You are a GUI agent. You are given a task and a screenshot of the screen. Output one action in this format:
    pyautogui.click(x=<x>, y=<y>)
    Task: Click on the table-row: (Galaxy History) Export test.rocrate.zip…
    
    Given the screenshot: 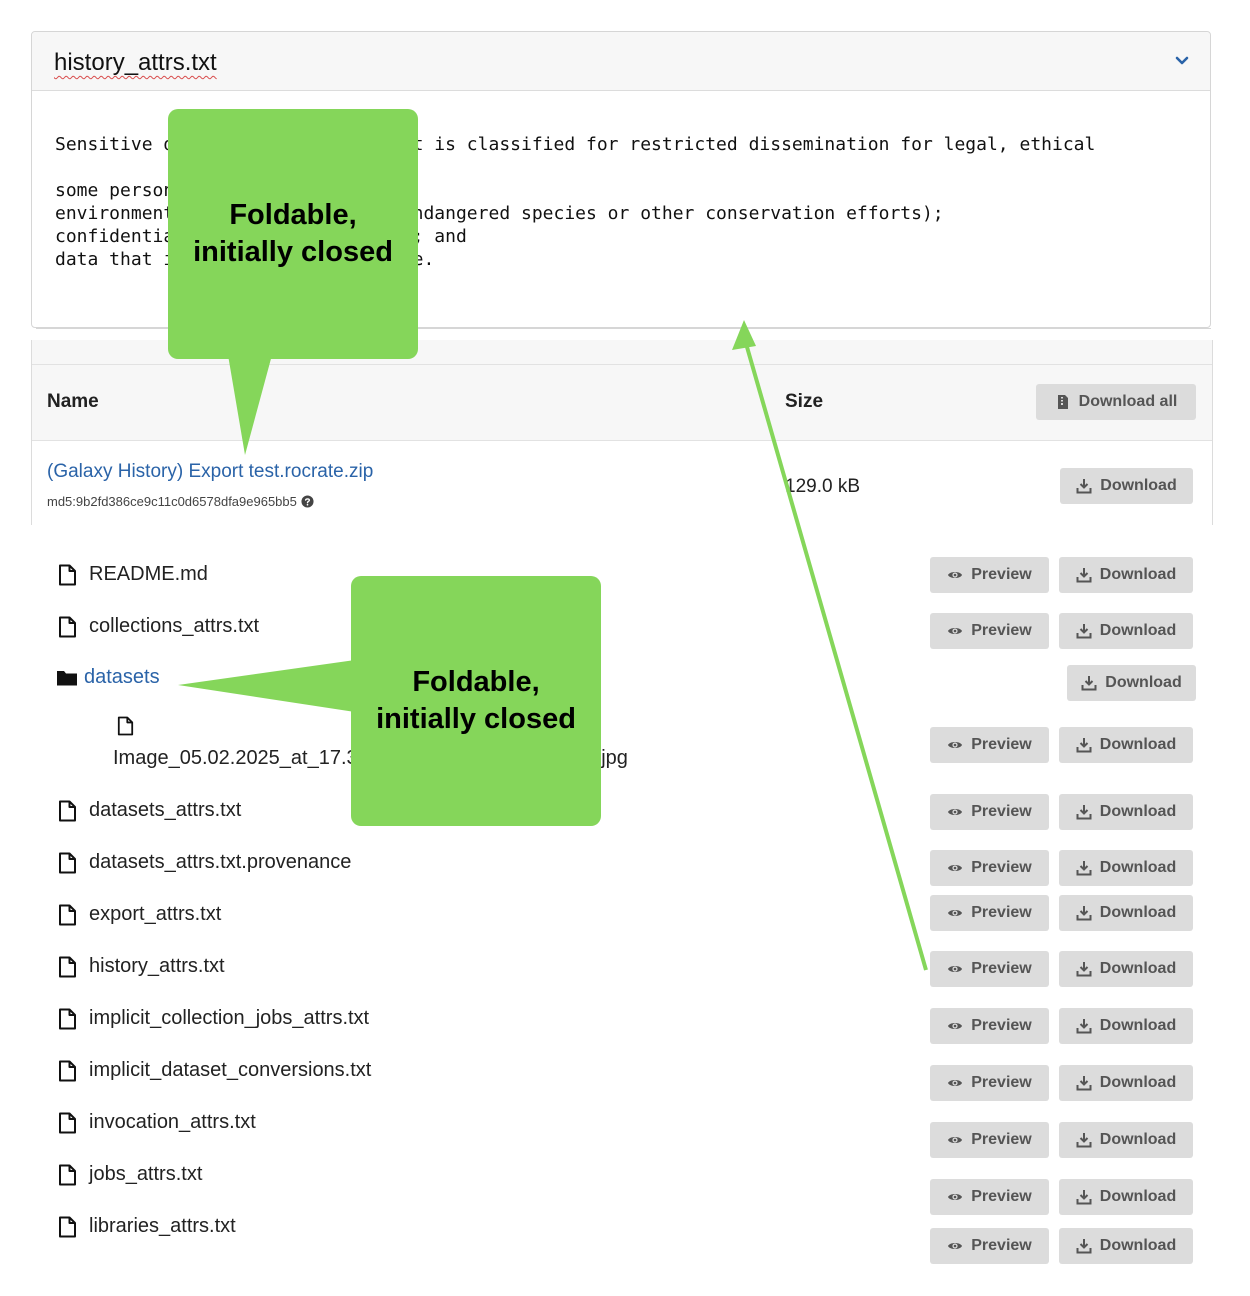 What is the action you would take?
    pyautogui.click(x=622, y=483)
    